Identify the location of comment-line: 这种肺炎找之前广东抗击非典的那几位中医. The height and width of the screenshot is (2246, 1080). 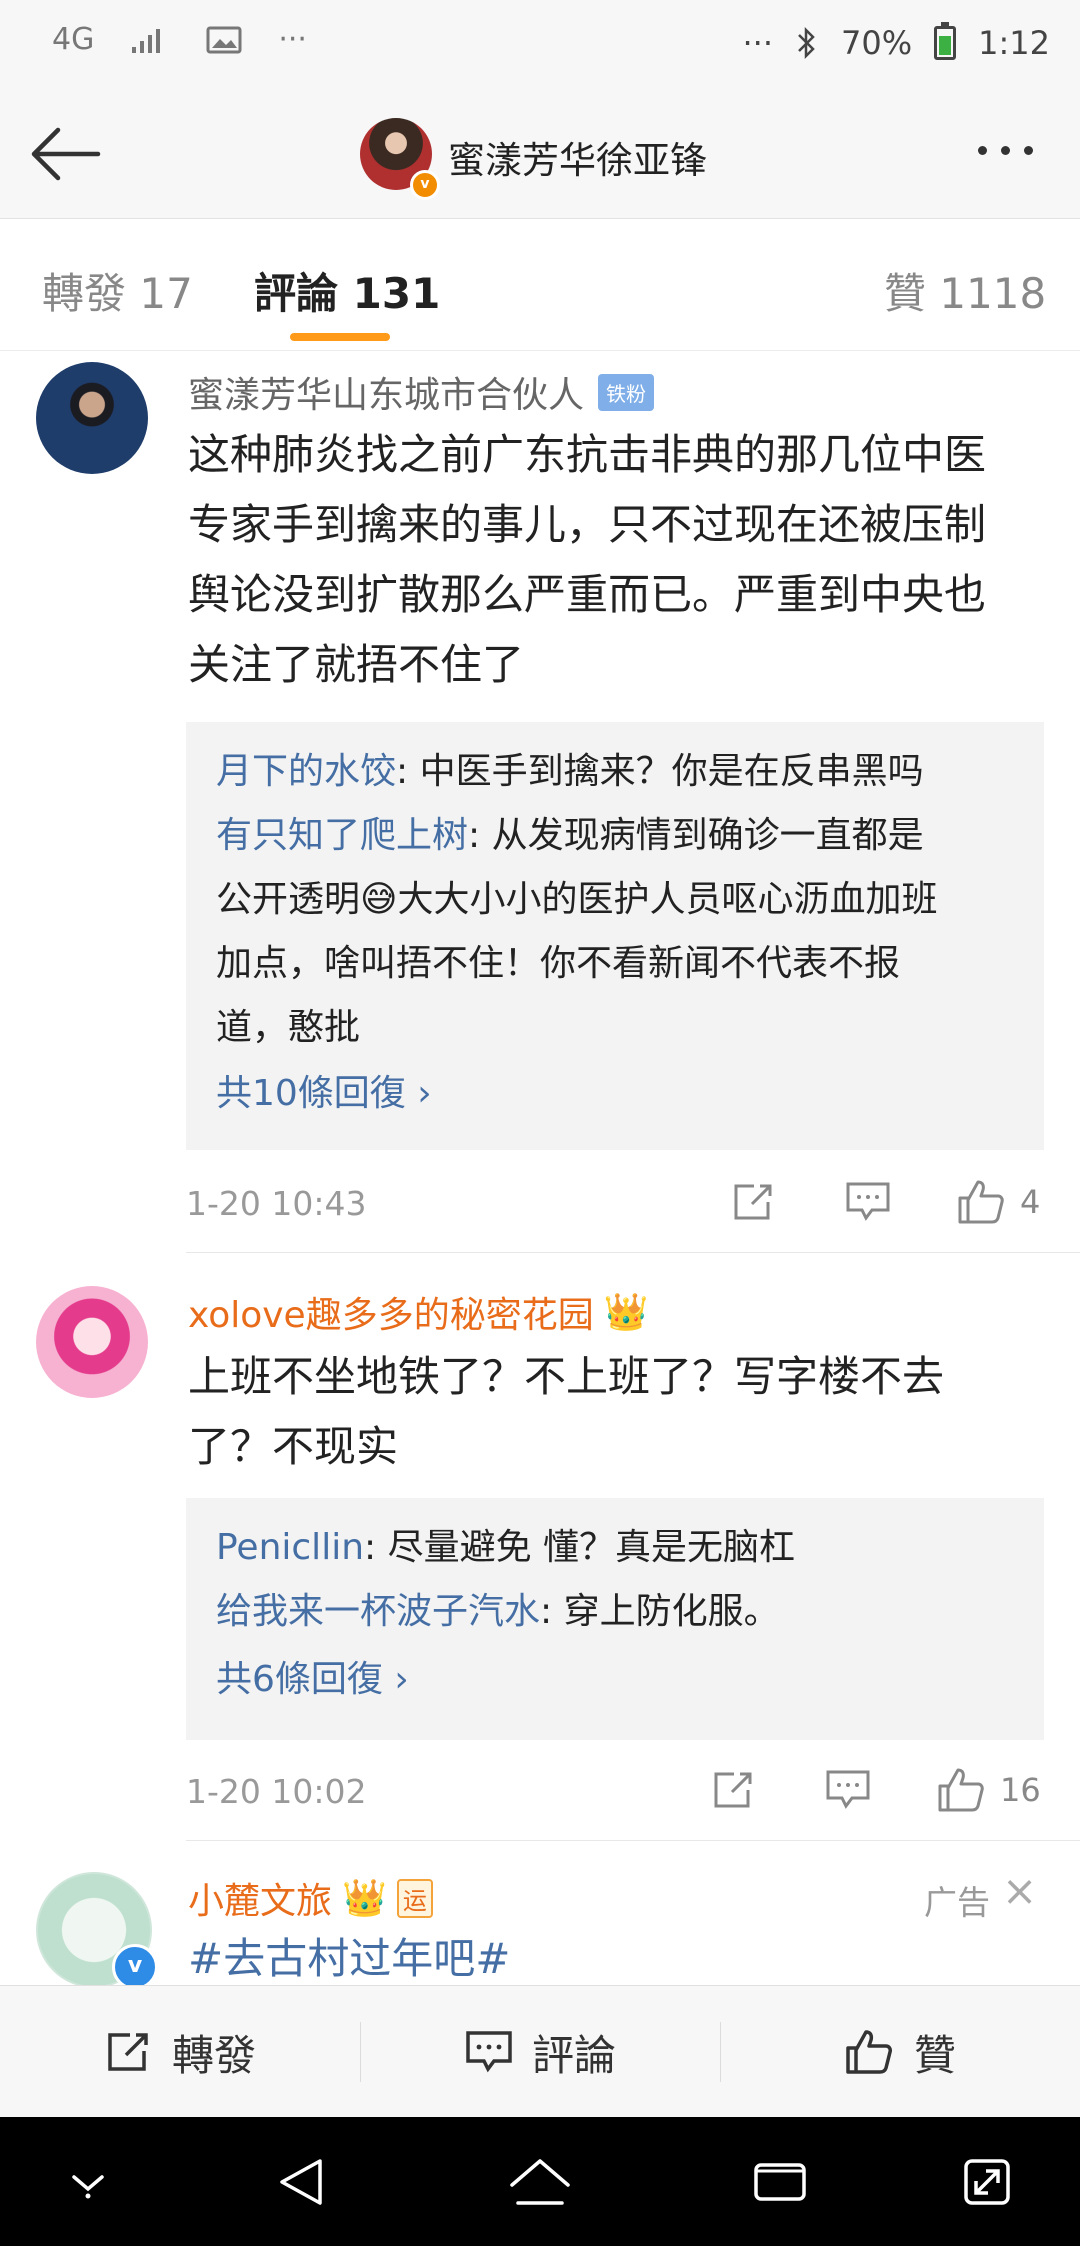
(587, 454).